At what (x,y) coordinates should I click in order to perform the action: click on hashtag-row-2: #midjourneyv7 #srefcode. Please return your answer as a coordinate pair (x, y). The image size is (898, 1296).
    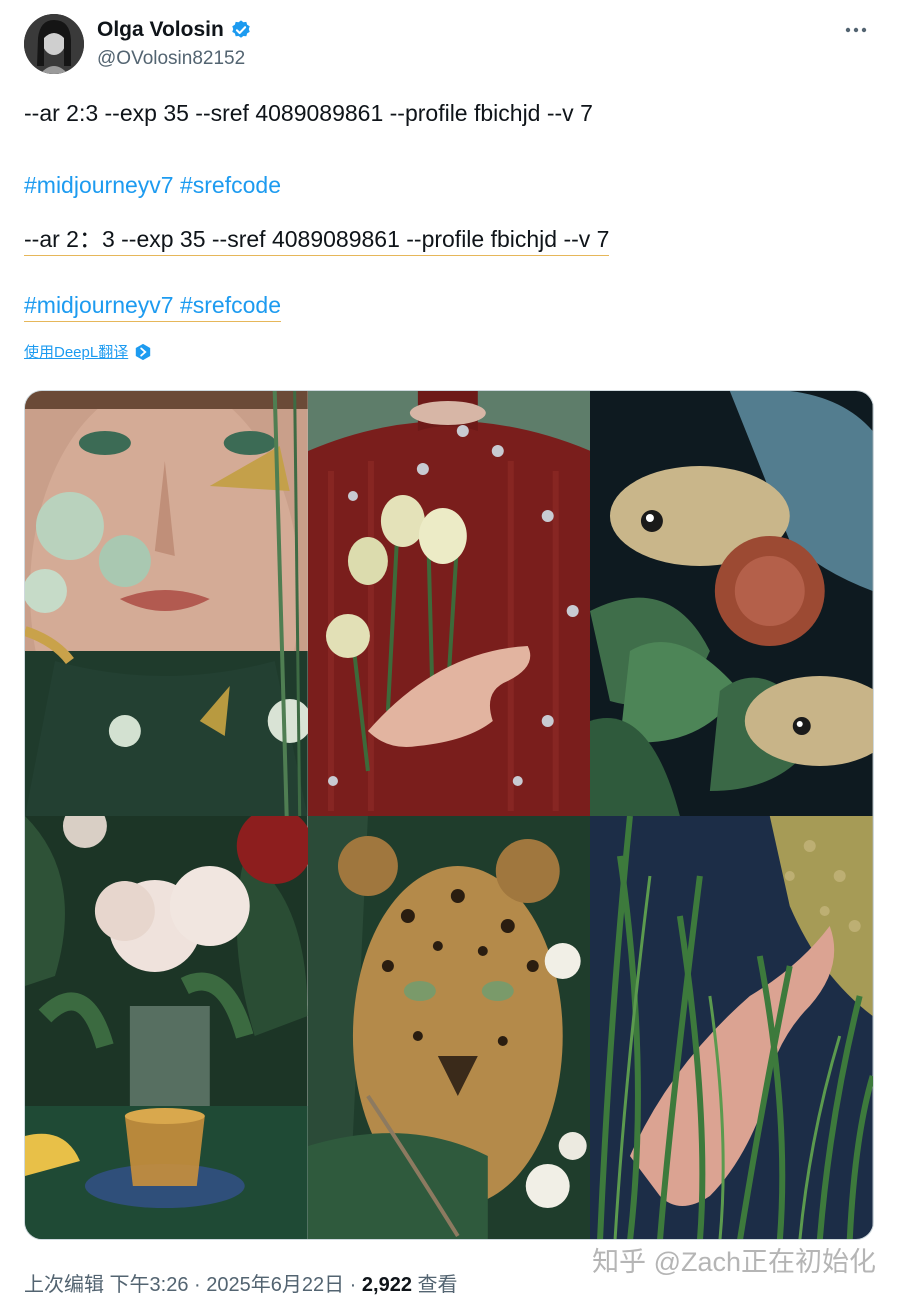
    Looking at the image, I should click on (152, 307).